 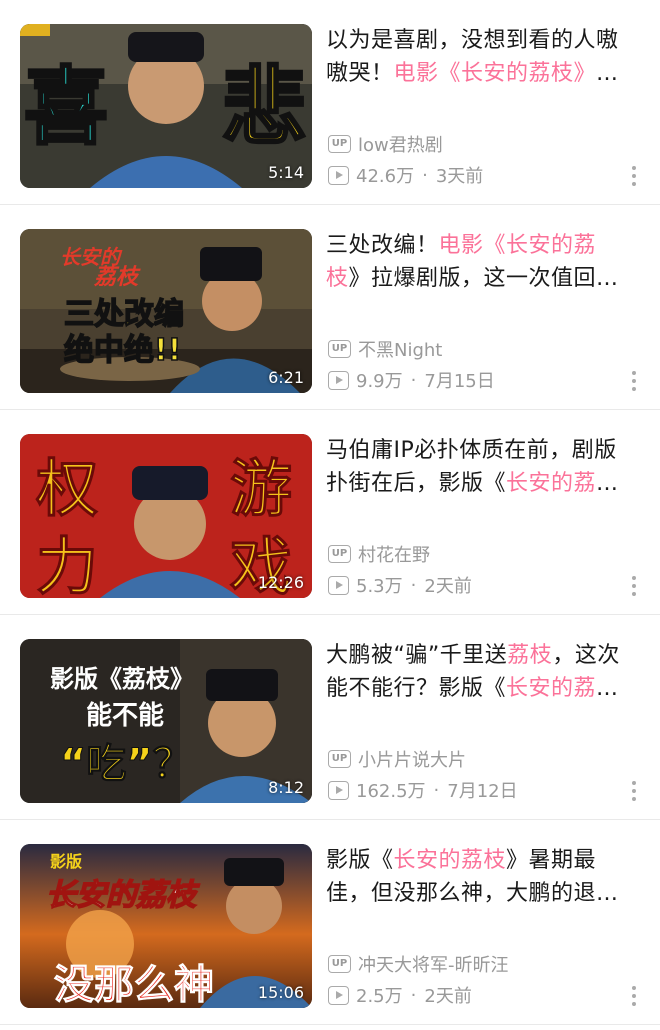 I want to click on thumb-text: 能不能, so click(x=125, y=716).